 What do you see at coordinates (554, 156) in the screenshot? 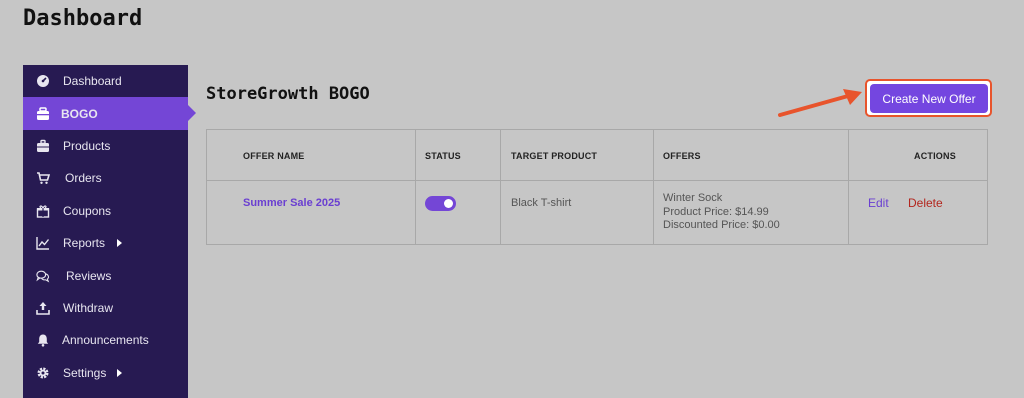
I see `column-header-target-product: TARGET PRODUCT` at bounding box center [554, 156].